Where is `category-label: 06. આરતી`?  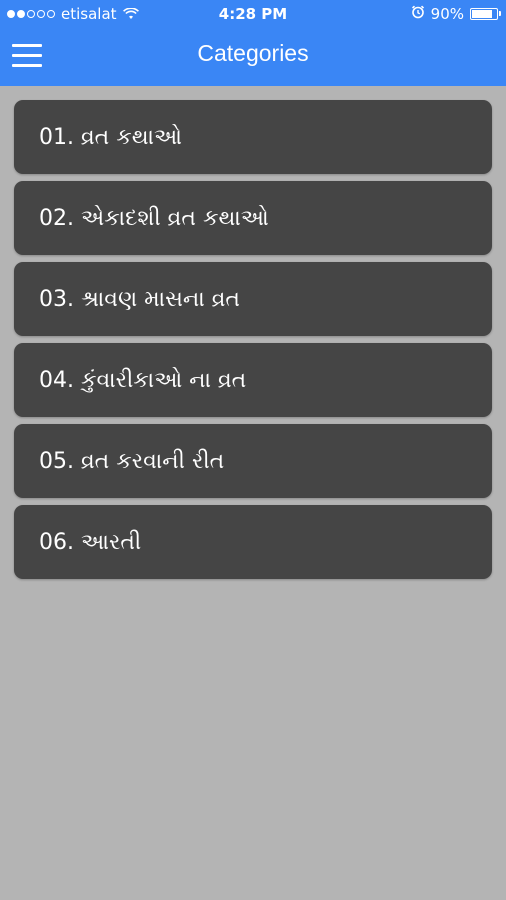 category-label: 06. આરતી is located at coordinates (90, 542).